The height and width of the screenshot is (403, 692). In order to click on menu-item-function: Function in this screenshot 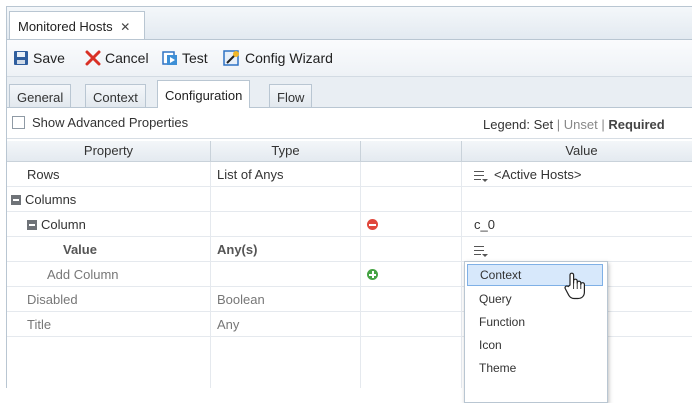, I will do `click(535, 322)`.